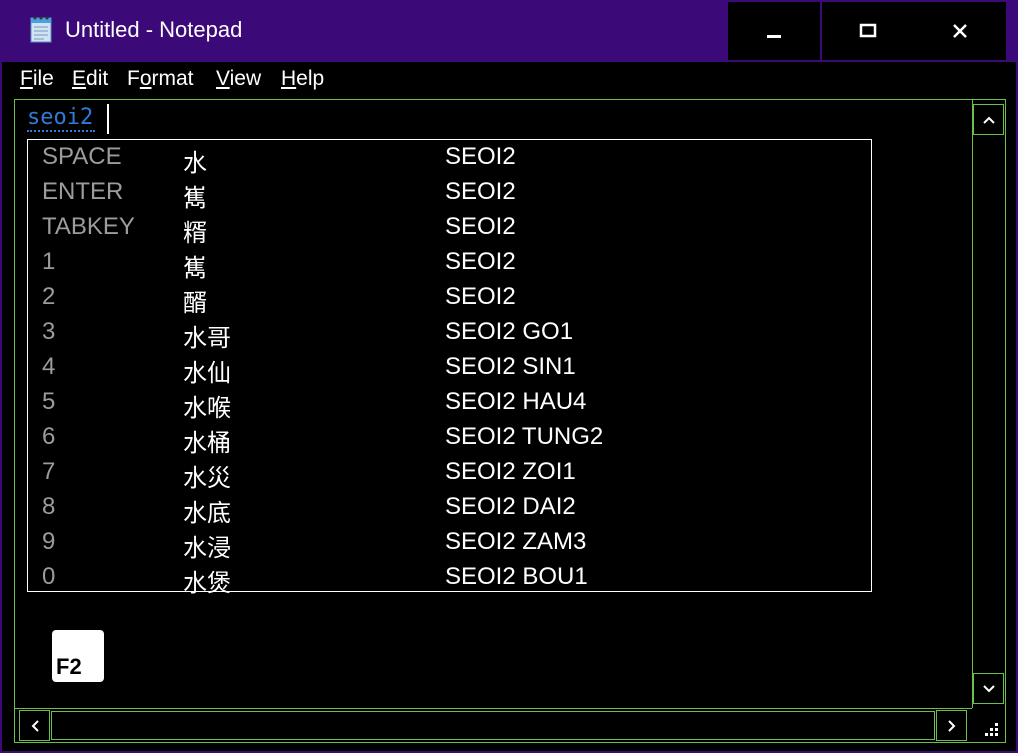 The image size is (1018, 753). I want to click on candidate-row: 0 水煲 SEOI2 BOU1, so click(449, 578).